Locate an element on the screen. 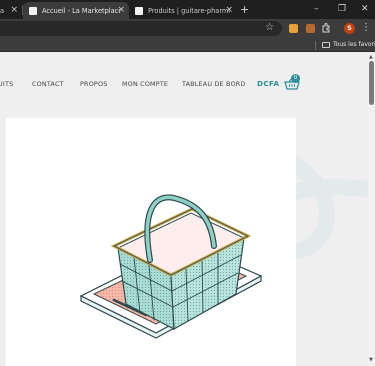 The image size is (375, 366). browser-toolbar: ☆ S ⋮ is located at coordinates (187, 28).